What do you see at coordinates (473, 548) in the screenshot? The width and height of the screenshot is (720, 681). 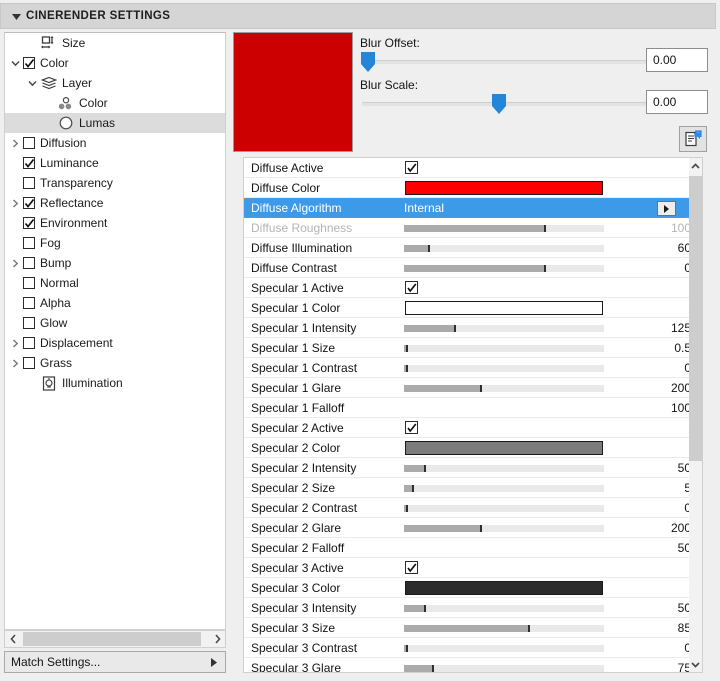 I see `property-row: Specular 2 Falloff 50` at bounding box center [473, 548].